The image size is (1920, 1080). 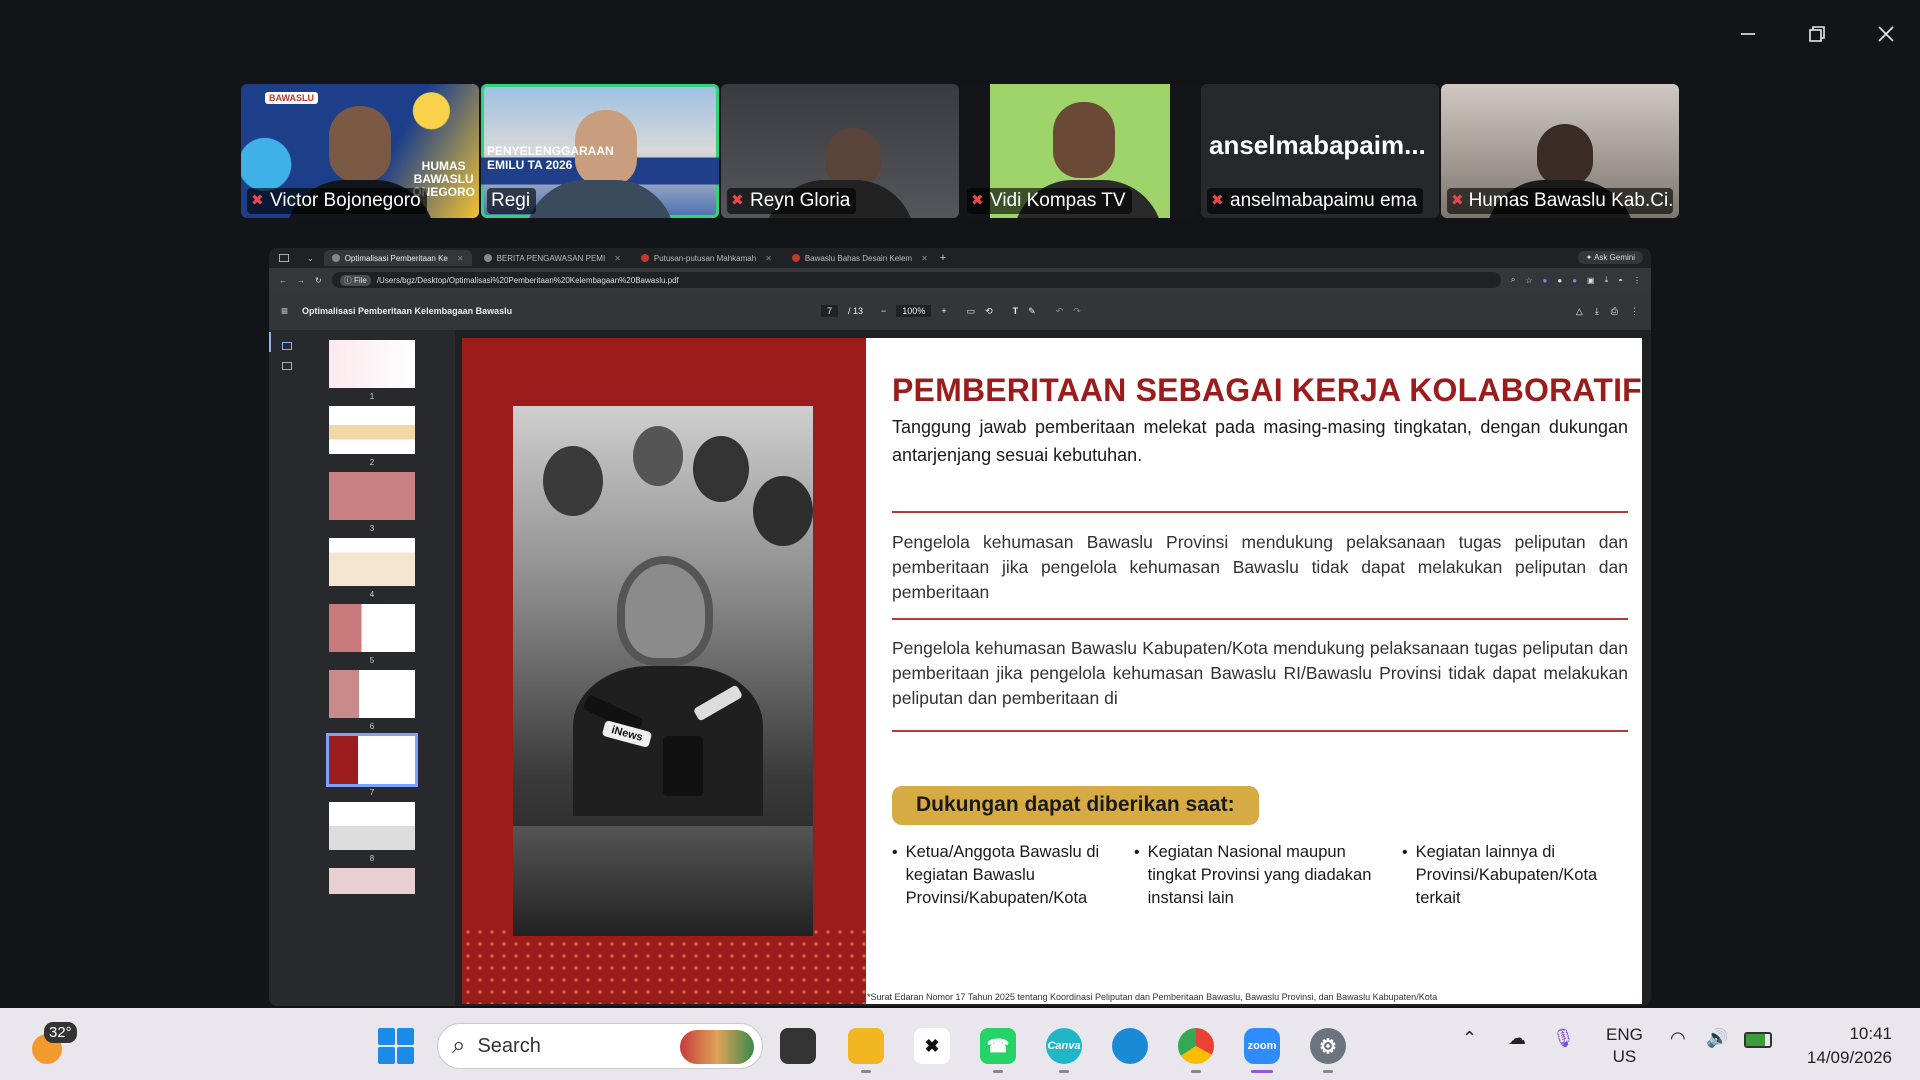 I want to click on page-thumbnail-selected, so click(x=372, y=760).